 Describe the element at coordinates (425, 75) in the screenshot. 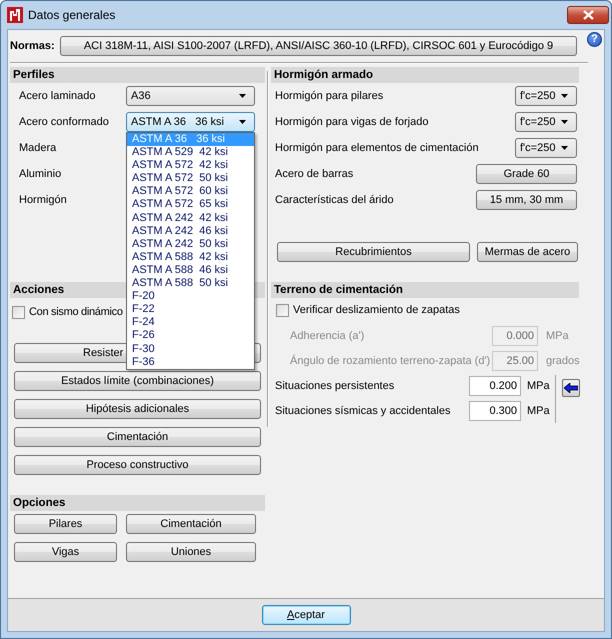

I see `section-header: Hormigón armado` at that location.